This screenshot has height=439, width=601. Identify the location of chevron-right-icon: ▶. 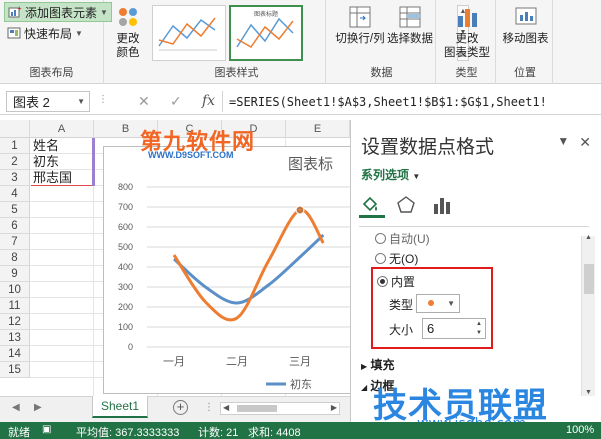
(364, 366).